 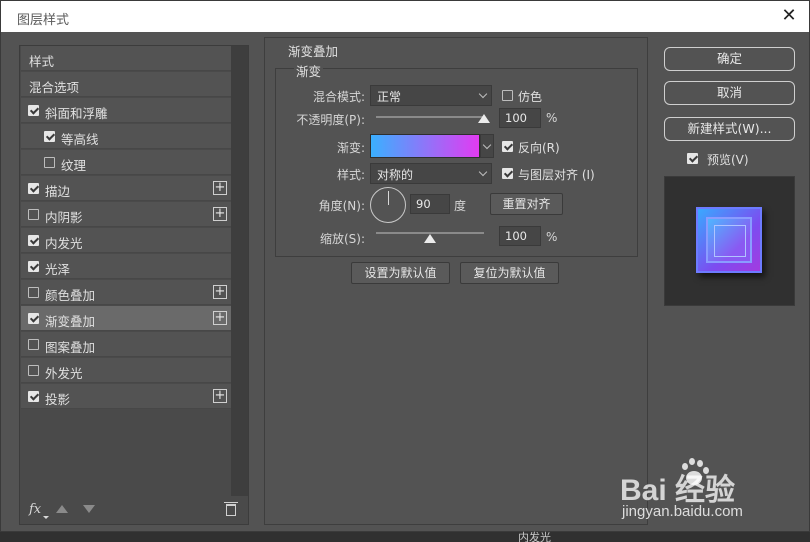 What do you see at coordinates (330, 120) in the screenshot?
I see `opacity-label: 不透明度(P):` at bounding box center [330, 120].